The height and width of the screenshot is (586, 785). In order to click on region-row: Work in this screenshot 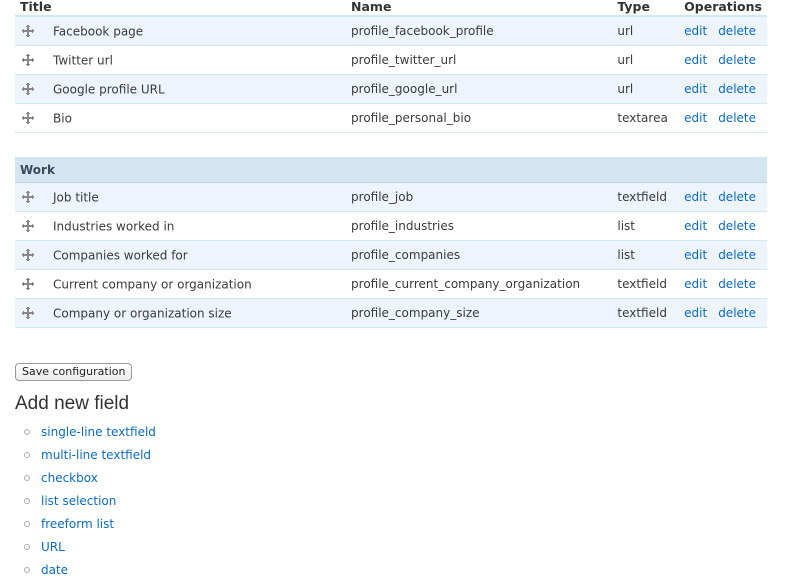, I will do `click(391, 170)`.